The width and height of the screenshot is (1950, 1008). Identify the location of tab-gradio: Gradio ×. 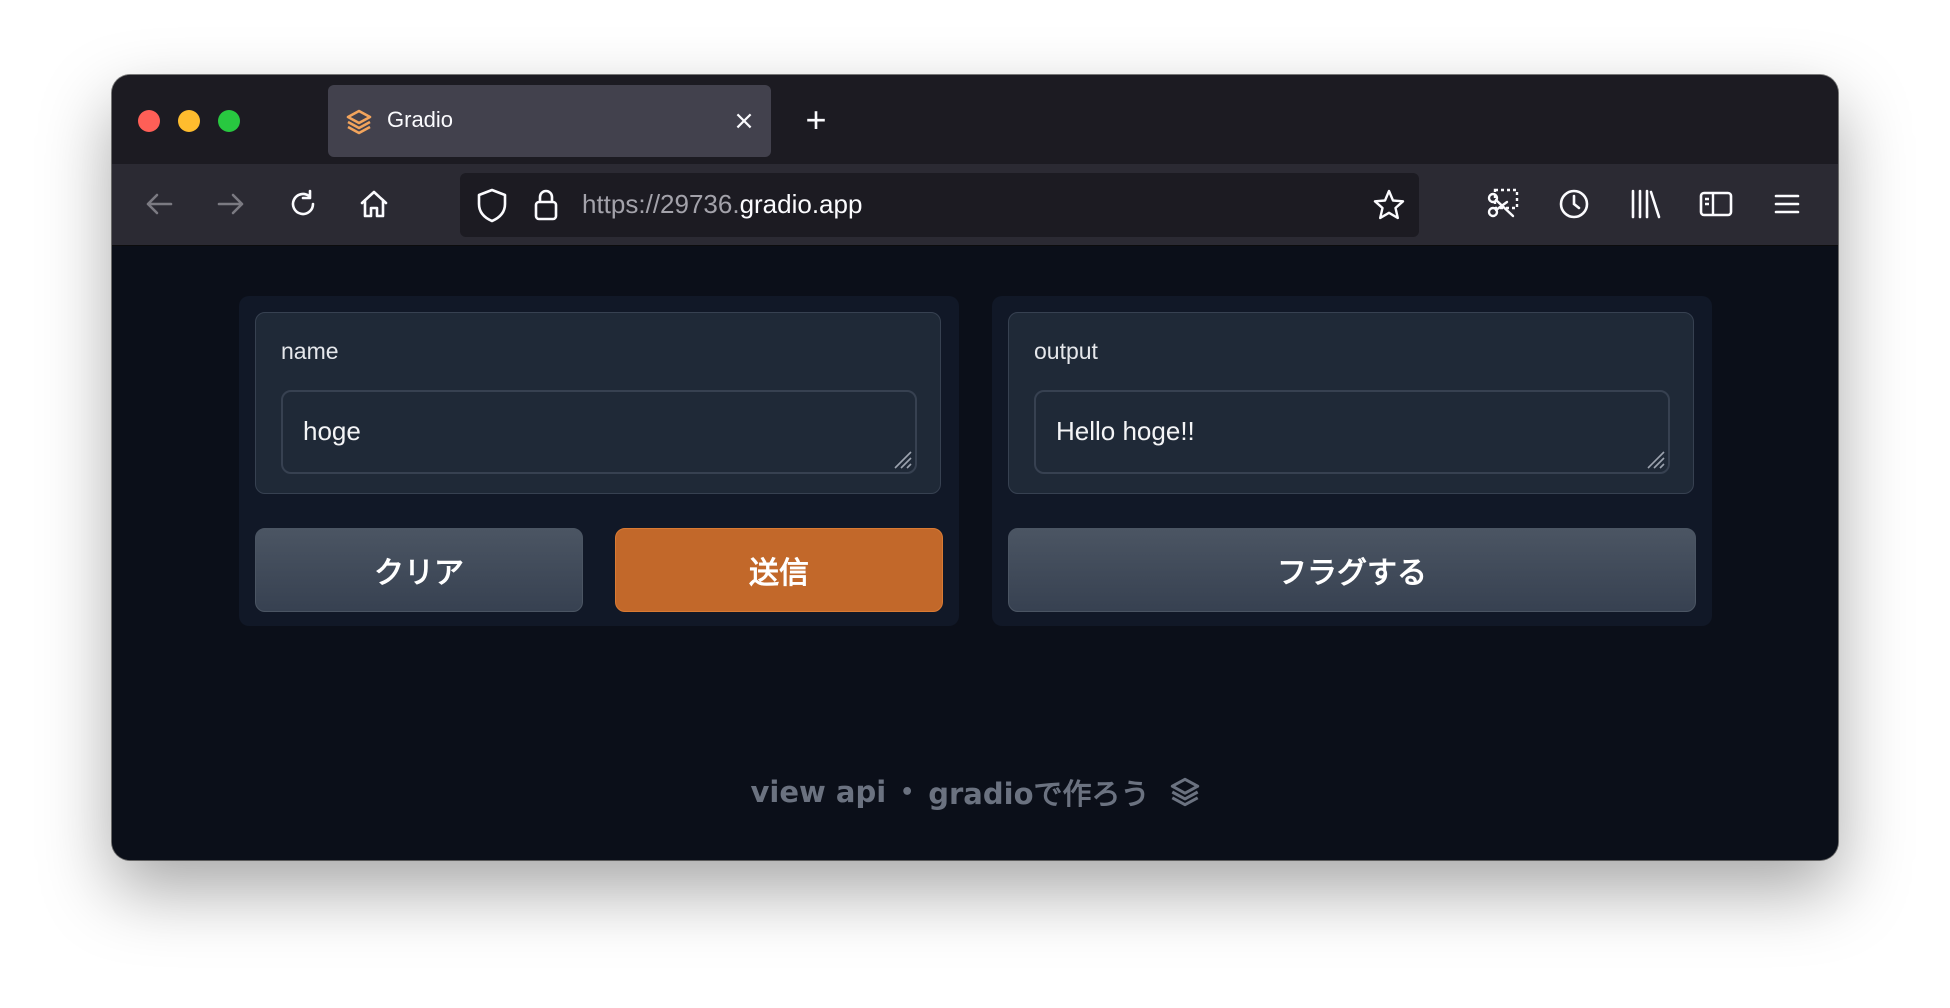
(549, 121).